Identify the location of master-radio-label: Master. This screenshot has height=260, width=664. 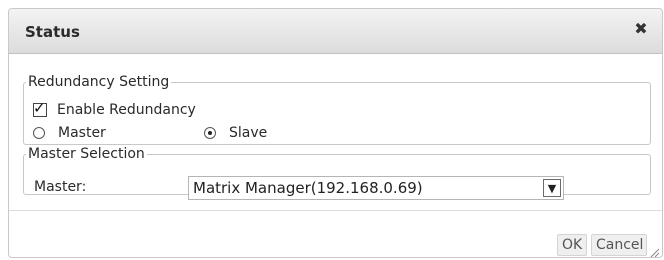
(82, 133).